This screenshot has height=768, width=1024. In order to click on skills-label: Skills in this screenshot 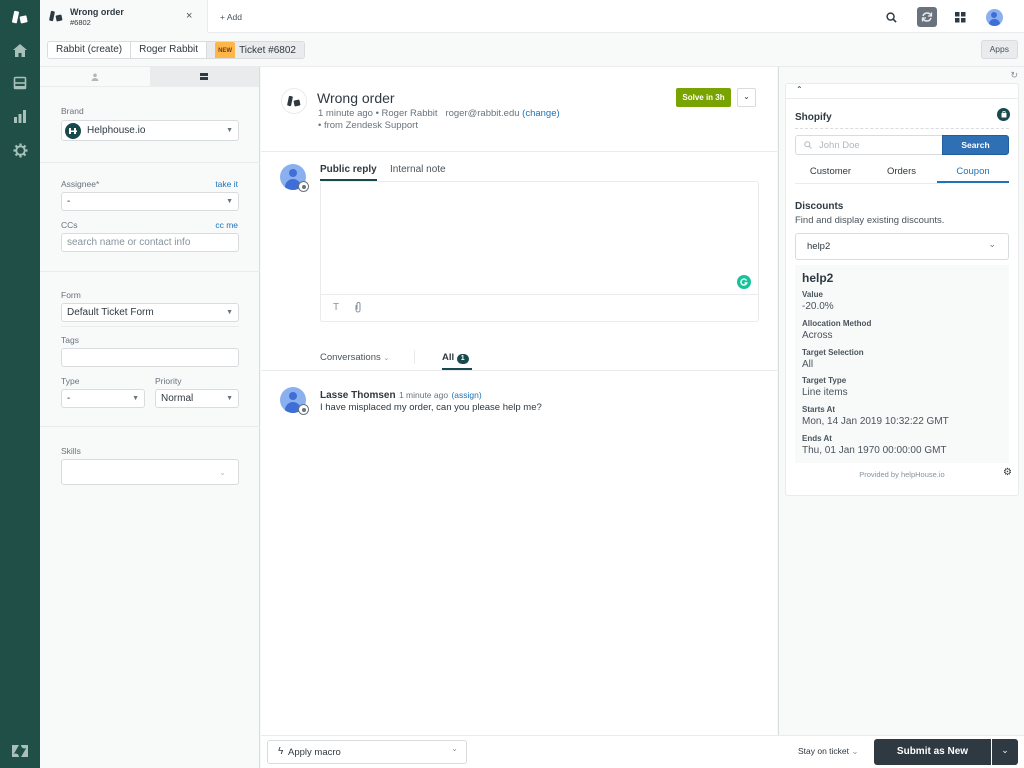, I will do `click(71, 451)`.